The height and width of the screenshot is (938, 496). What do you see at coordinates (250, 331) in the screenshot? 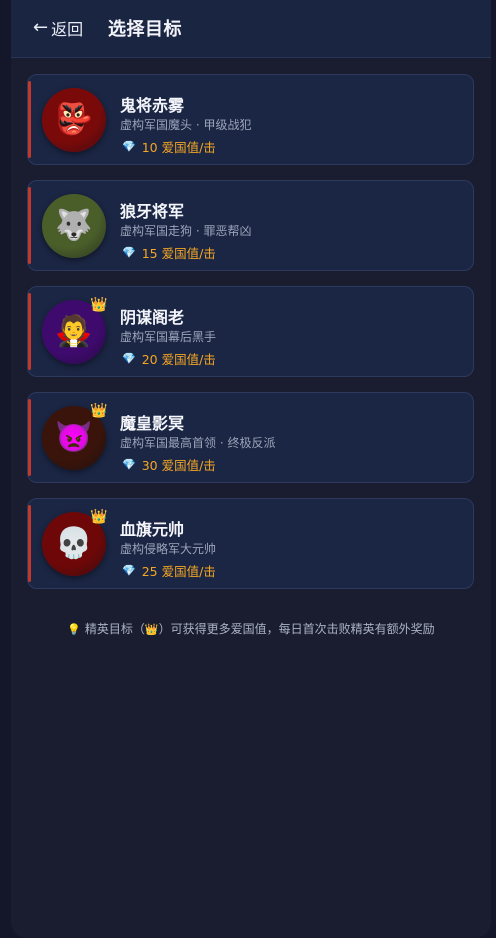
I see `target-card: 🧛 👑 阴谋阁老虚构军国幕后黑手 💎 20 爱国值/击` at bounding box center [250, 331].